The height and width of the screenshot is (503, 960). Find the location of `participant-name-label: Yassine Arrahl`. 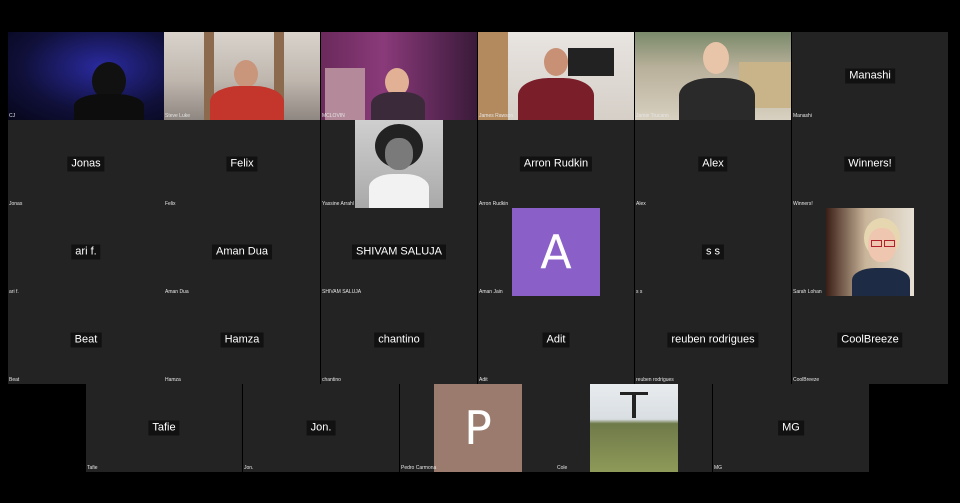

participant-name-label: Yassine Arrahl is located at coordinates (338, 204).